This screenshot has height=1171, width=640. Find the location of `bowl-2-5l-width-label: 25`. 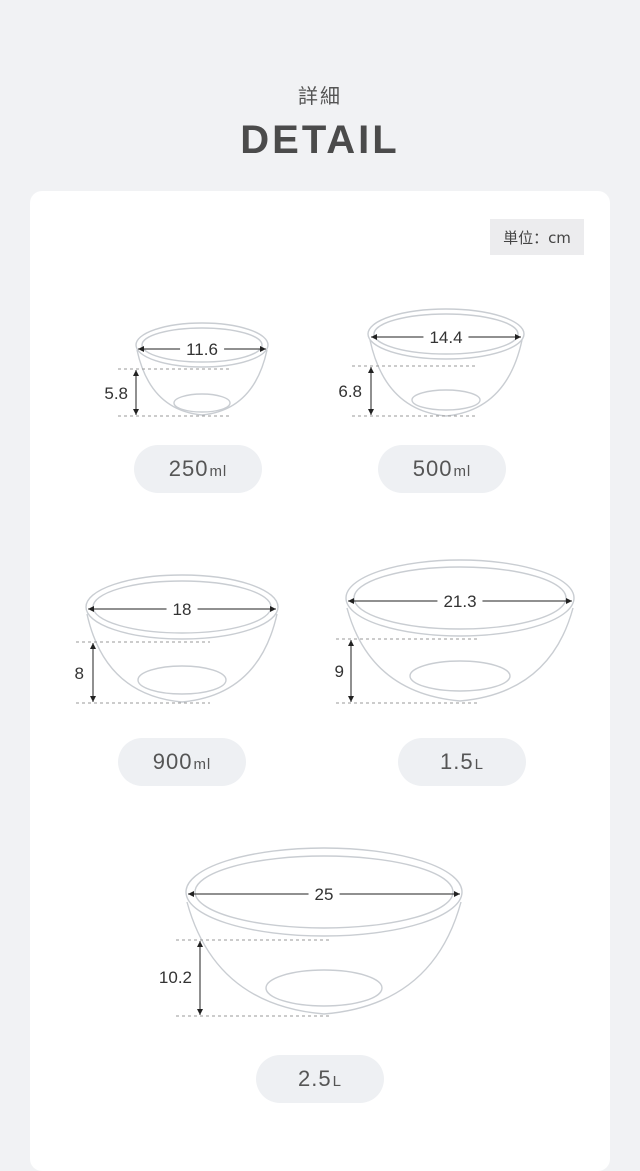

bowl-2-5l-width-label: 25 is located at coordinates (324, 895).